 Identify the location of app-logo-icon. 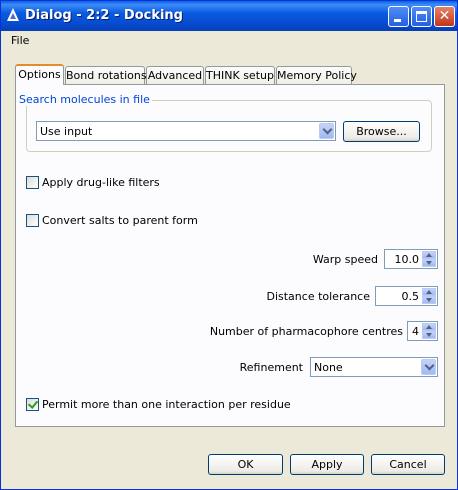
(13, 14).